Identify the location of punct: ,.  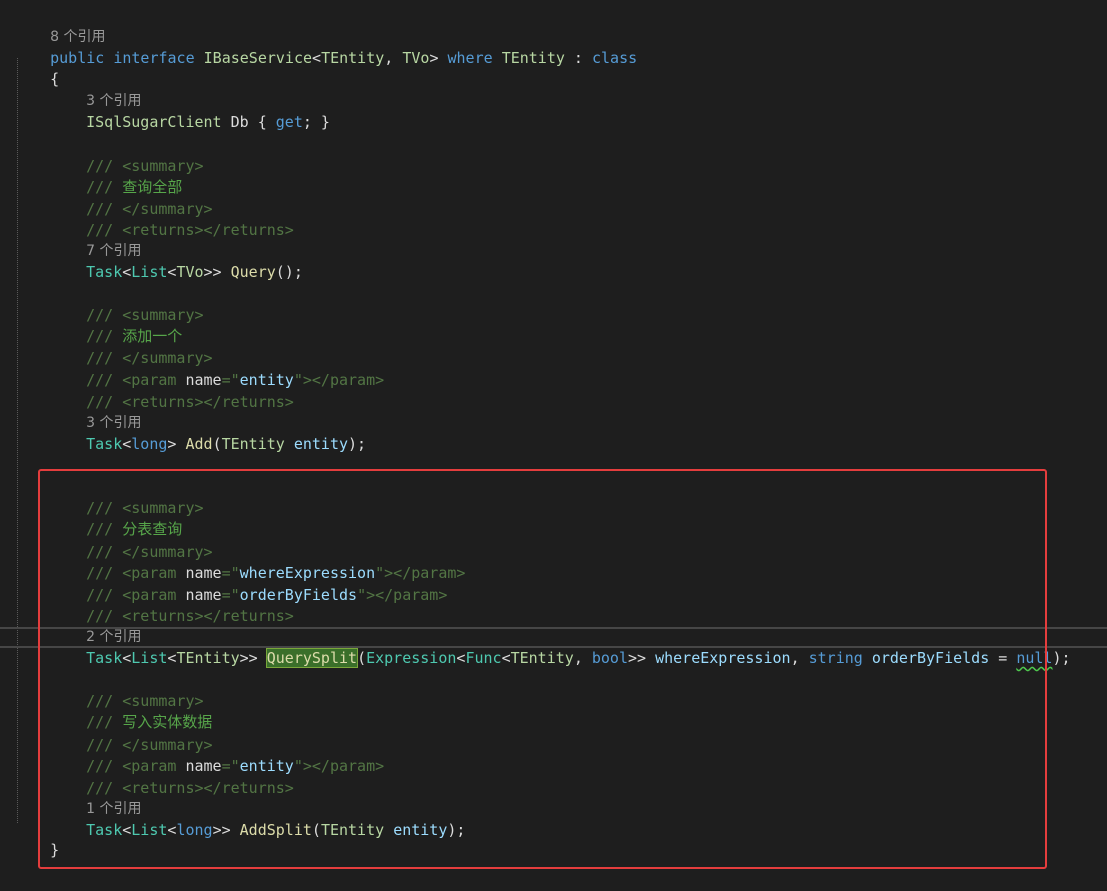
(393, 58).